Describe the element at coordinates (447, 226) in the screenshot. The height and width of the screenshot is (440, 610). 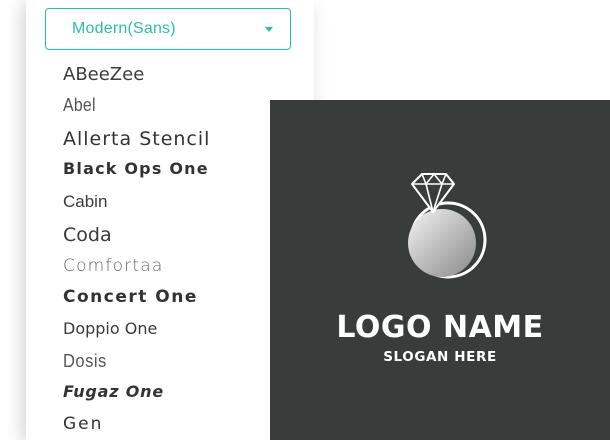
I see `diamond-ring-icon` at that location.